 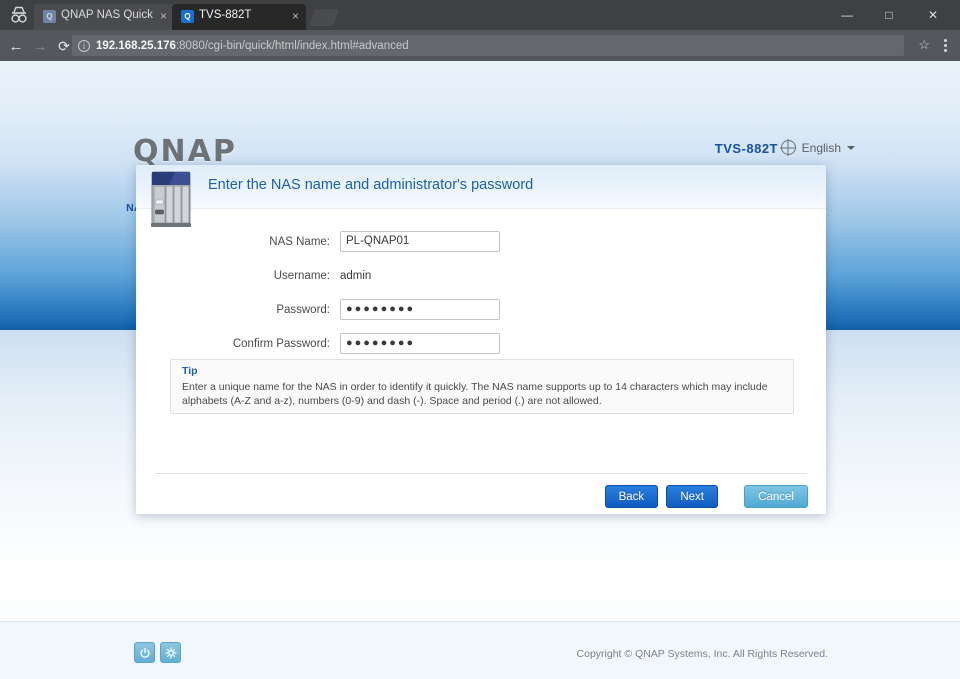 I want to click on nas-name-label: NAS Name:, so click(x=299, y=241).